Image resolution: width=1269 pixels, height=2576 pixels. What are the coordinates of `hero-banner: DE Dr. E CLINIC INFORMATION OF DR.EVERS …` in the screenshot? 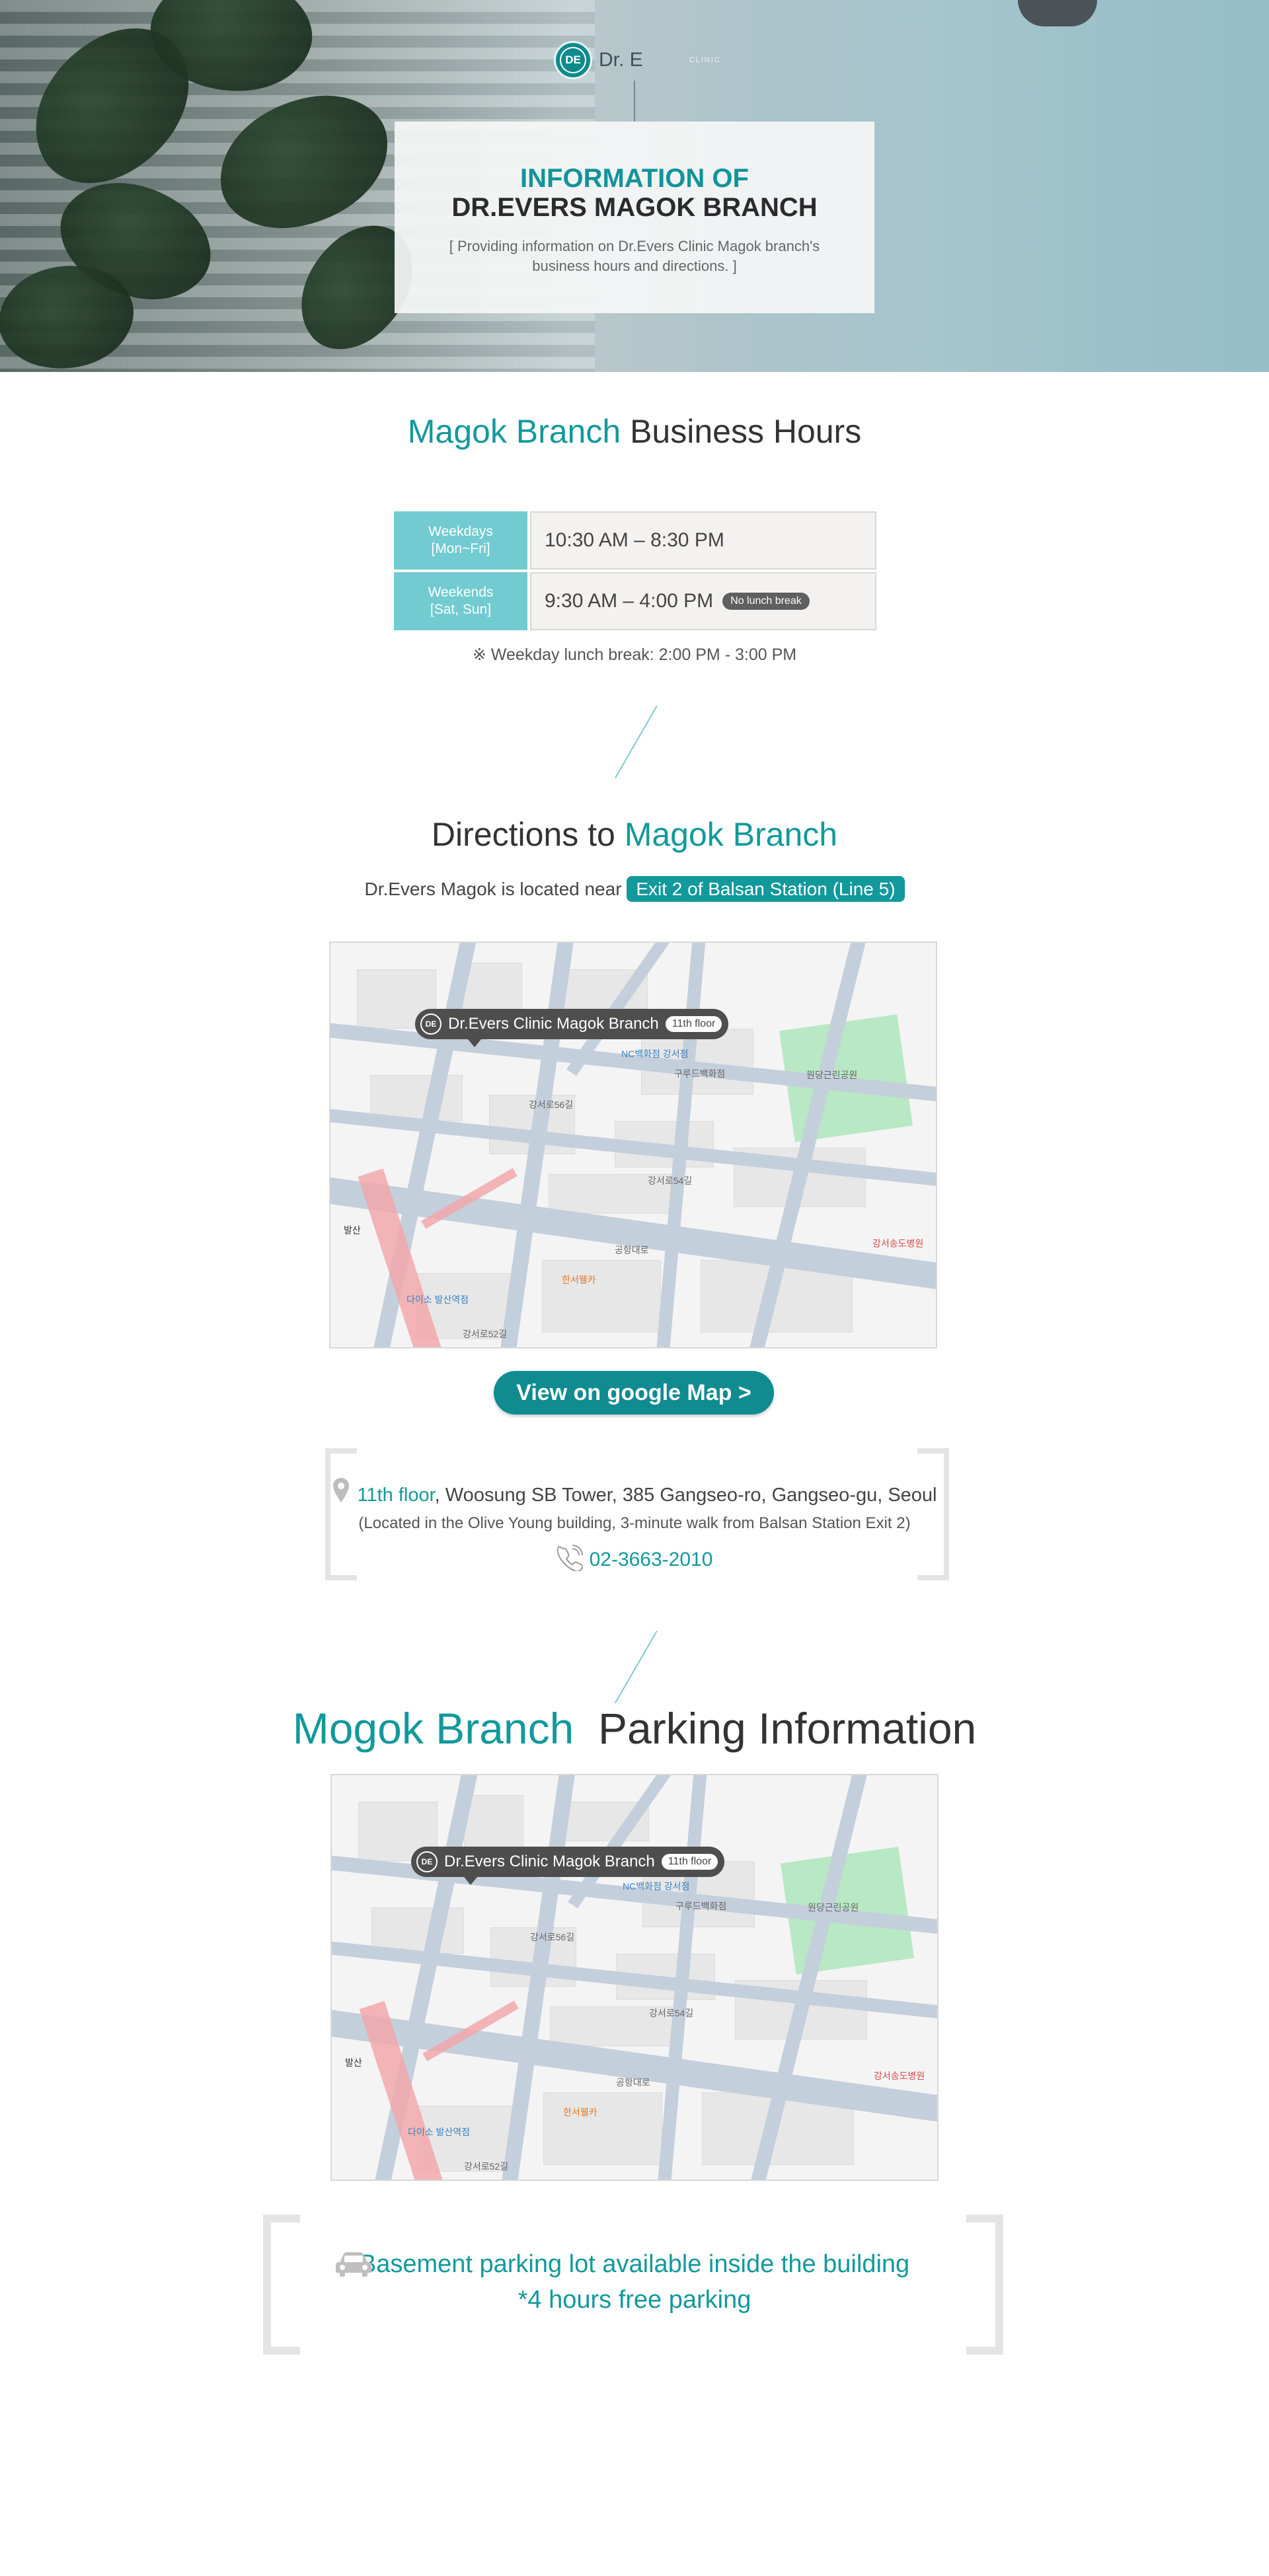 It's located at (634, 186).